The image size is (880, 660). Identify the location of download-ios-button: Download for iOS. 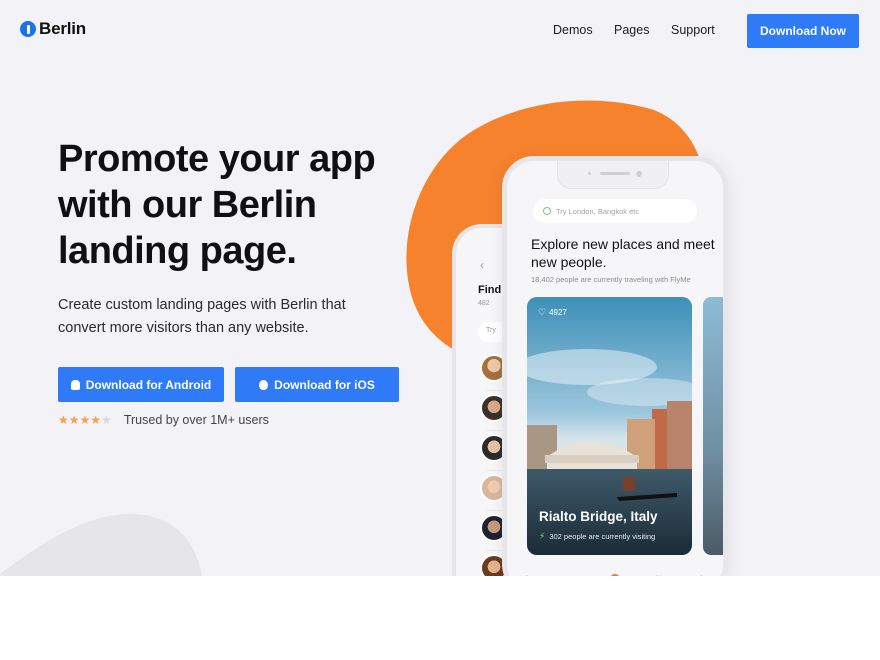
(317, 384).